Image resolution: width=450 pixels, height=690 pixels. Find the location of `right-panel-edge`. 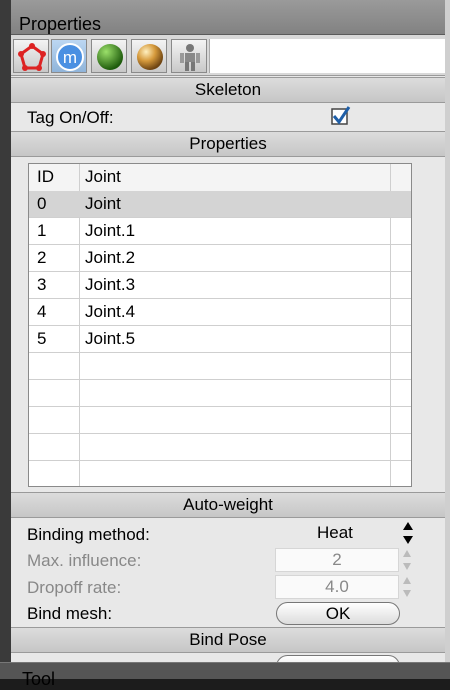

right-panel-edge is located at coordinates (447, 339).